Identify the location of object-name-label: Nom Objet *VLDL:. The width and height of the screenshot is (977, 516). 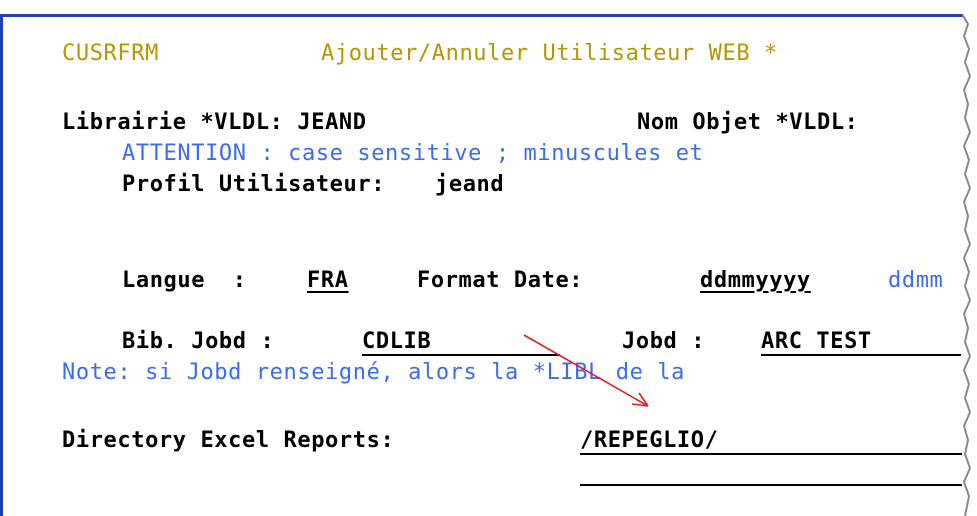
(748, 122).